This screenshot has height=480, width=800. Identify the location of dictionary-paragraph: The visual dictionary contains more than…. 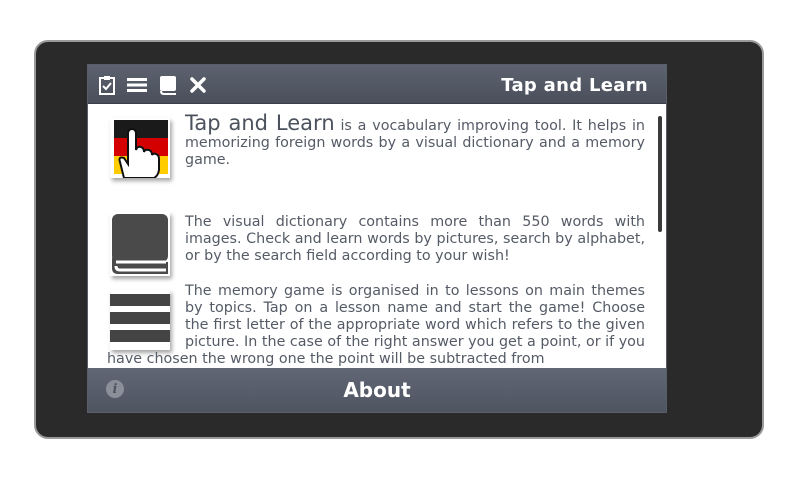
(415, 239).